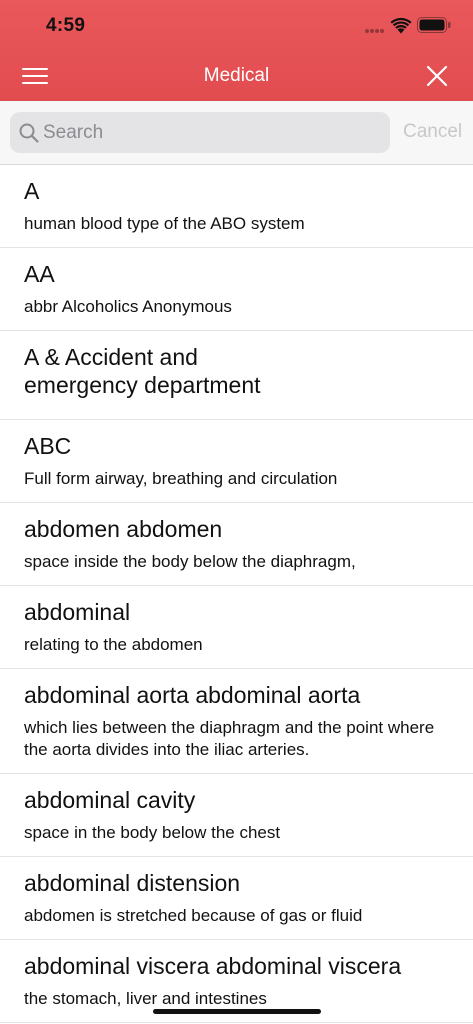  I want to click on entry-term: A, so click(32, 191).